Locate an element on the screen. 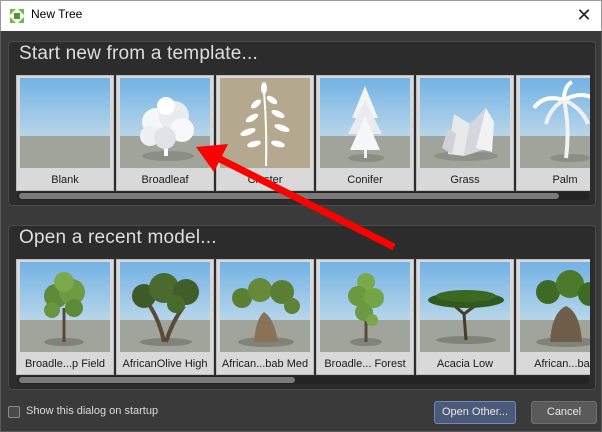 The width and height of the screenshot is (602, 432). template-label: Blank is located at coordinates (65, 180).